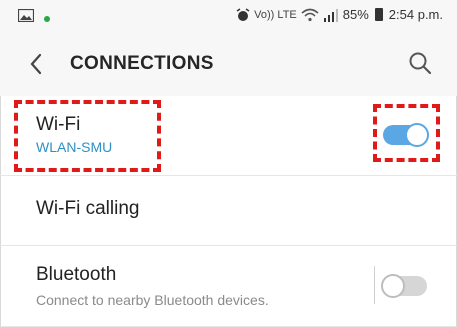 Image resolution: width=457 pixels, height=327 pixels. What do you see at coordinates (415, 14) in the screenshot?
I see `status-time: 2:54 p.m.` at bounding box center [415, 14].